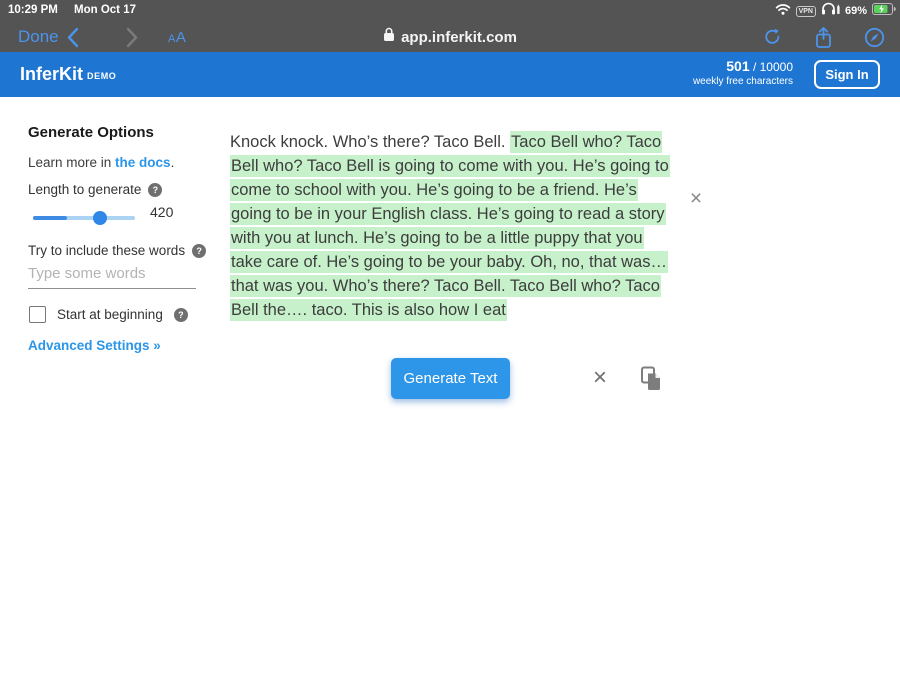  What do you see at coordinates (696, 199) in the screenshot?
I see `dismiss-highlight-button: ×` at bounding box center [696, 199].